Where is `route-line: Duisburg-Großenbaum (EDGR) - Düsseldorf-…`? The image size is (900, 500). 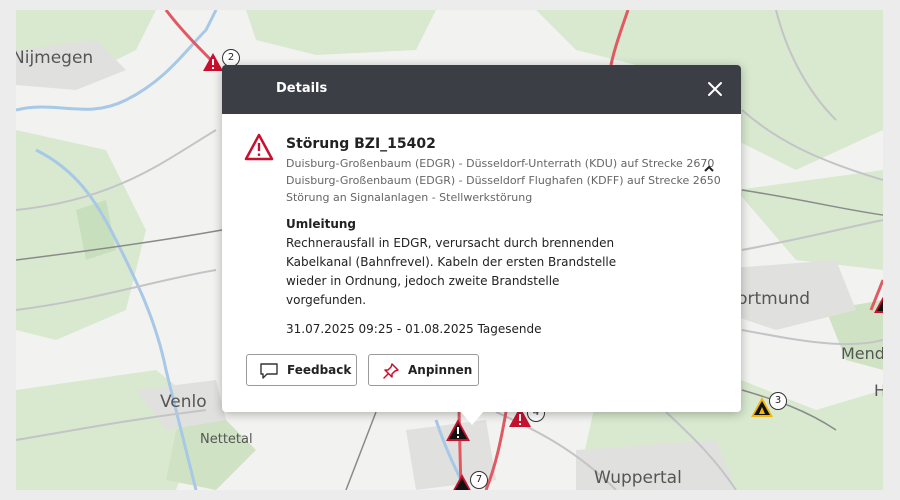
route-line: Duisburg-Großenbaum (EDGR) - Düsseldorf-… is located at coordinates (500, 163).